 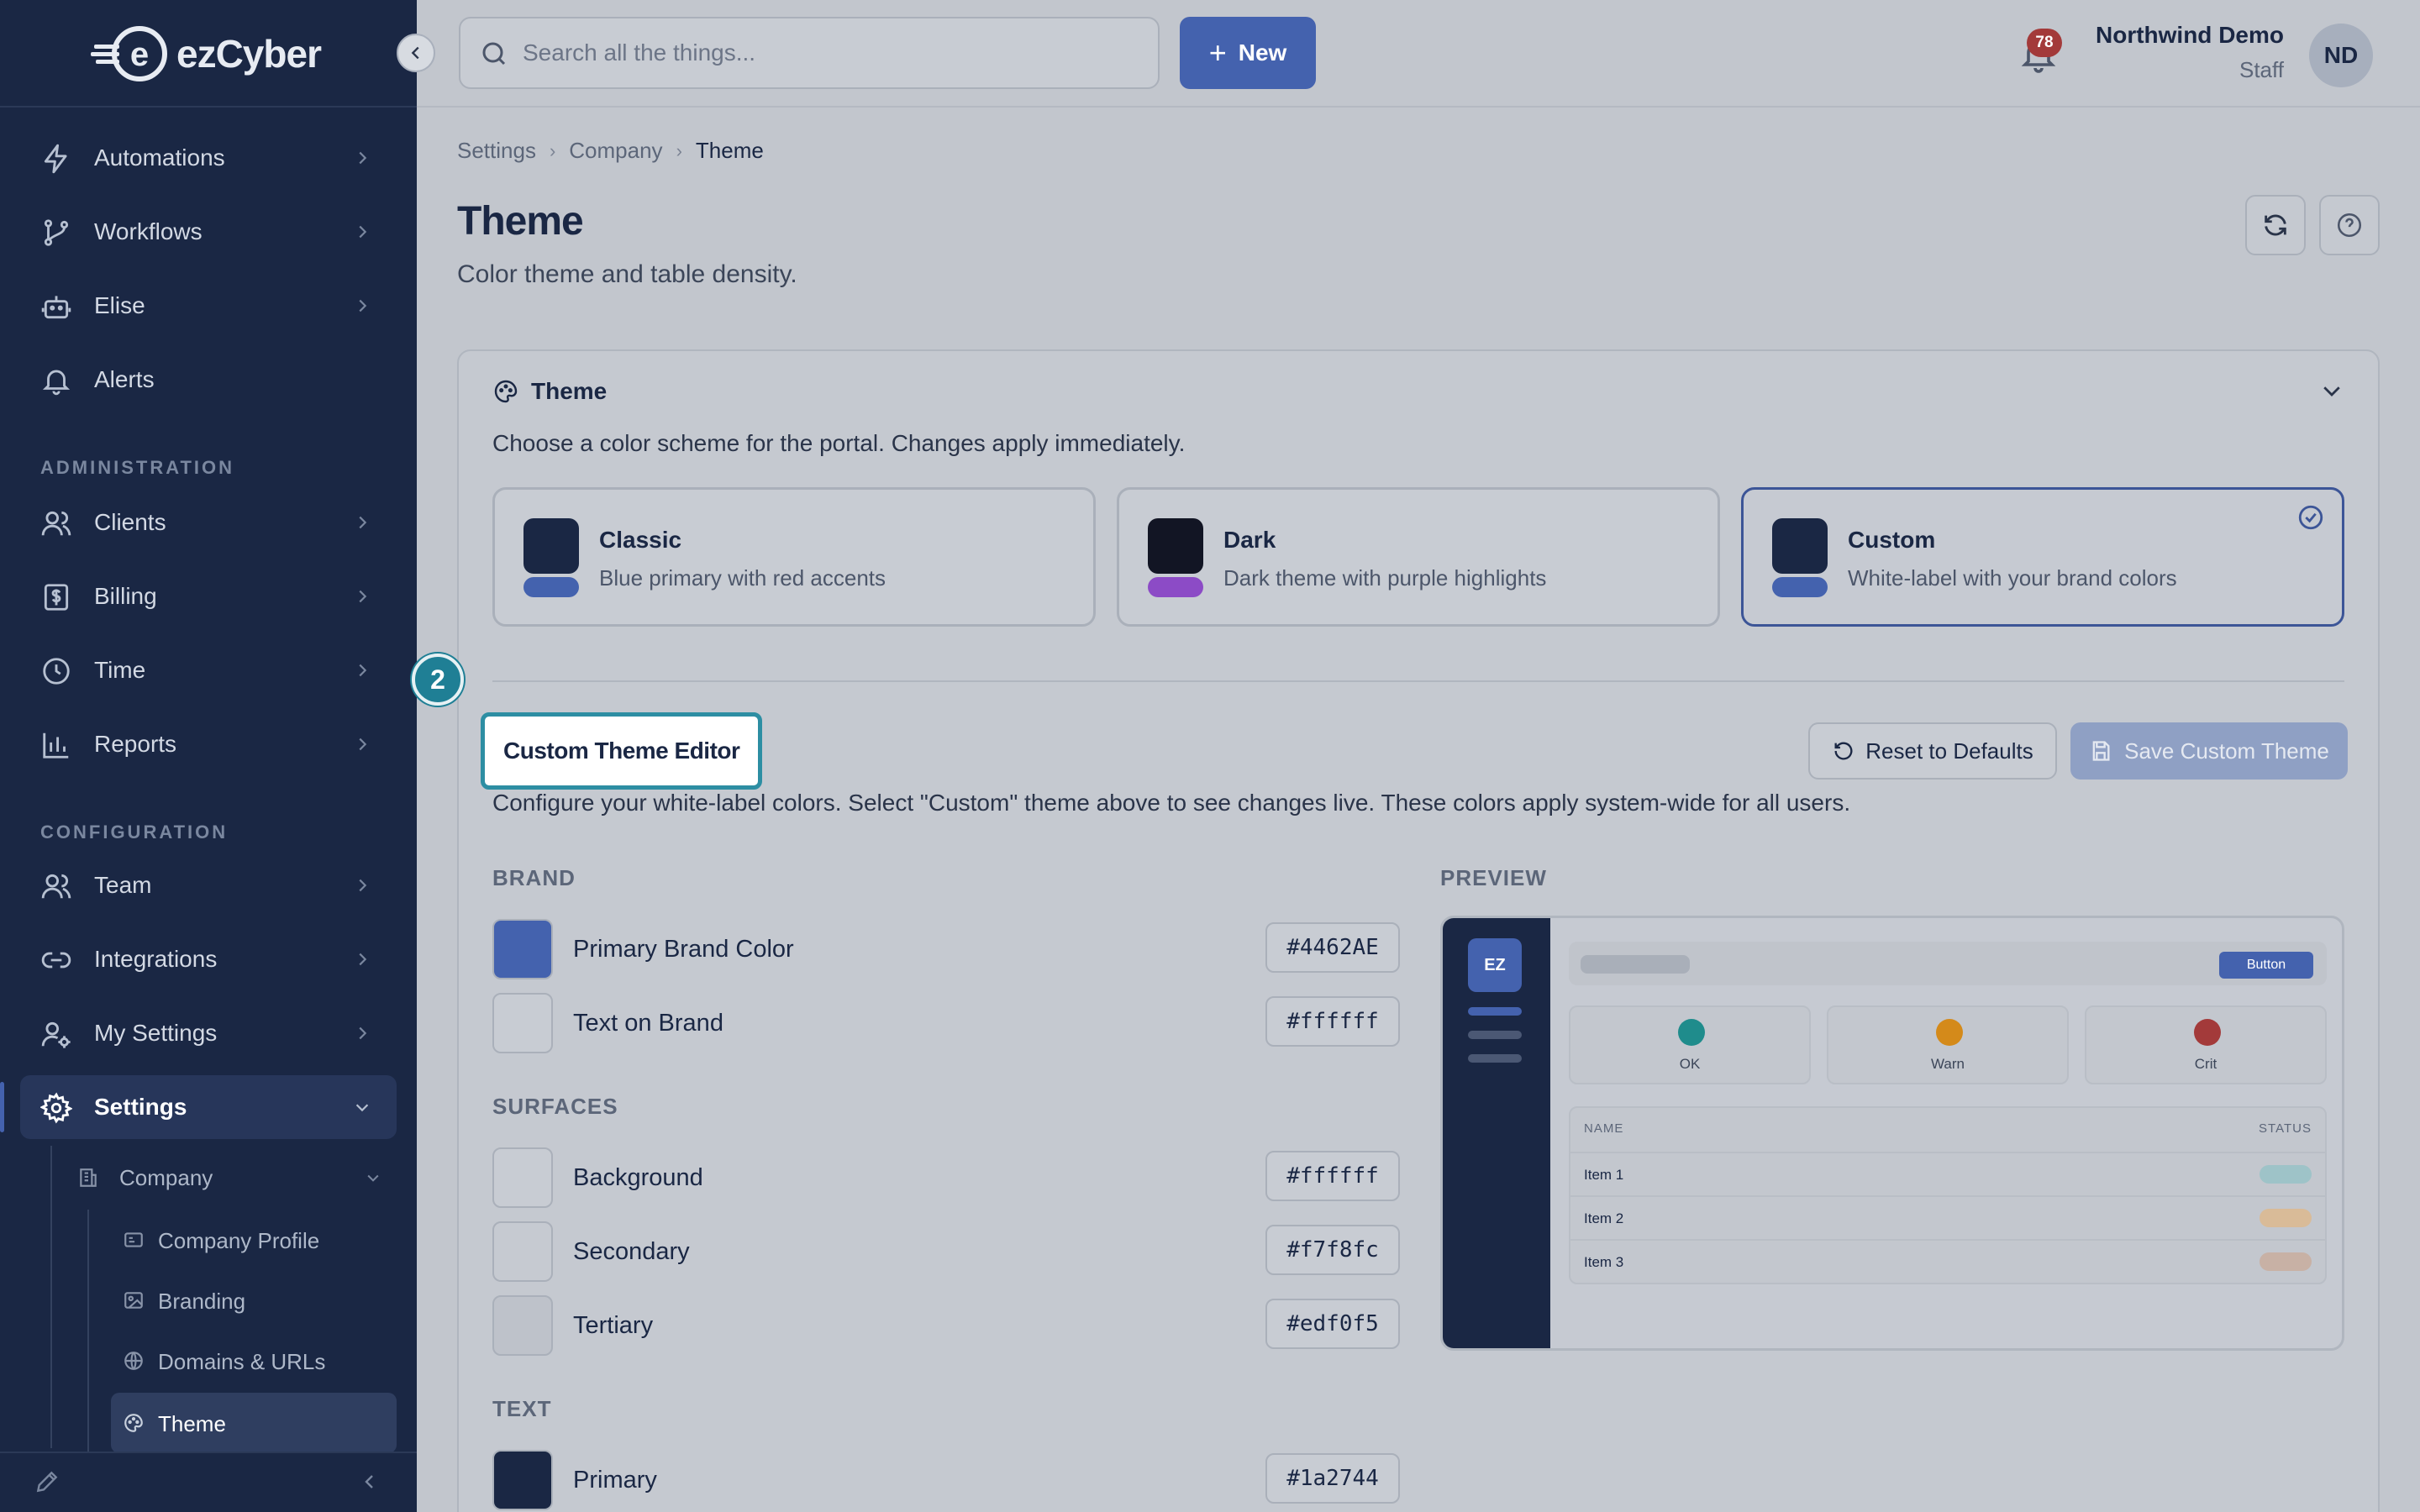 What do you see at coordinates (56, 745) in the screenshot?
I see `bar-chart-icon` at bounding box center [56, 745].